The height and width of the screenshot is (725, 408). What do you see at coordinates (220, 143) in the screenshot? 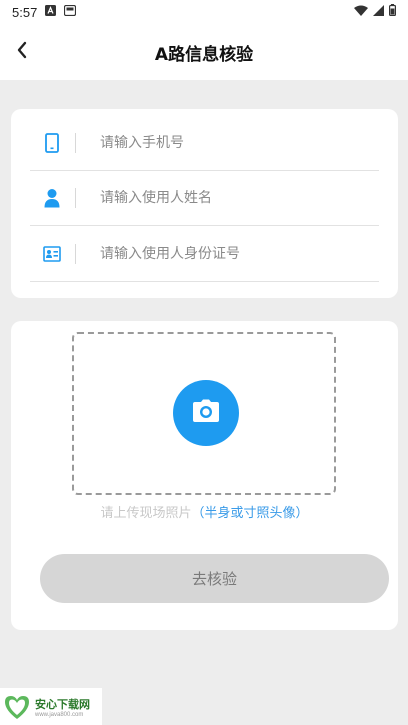
I see `phone-input` at bounding box center [220, 143].